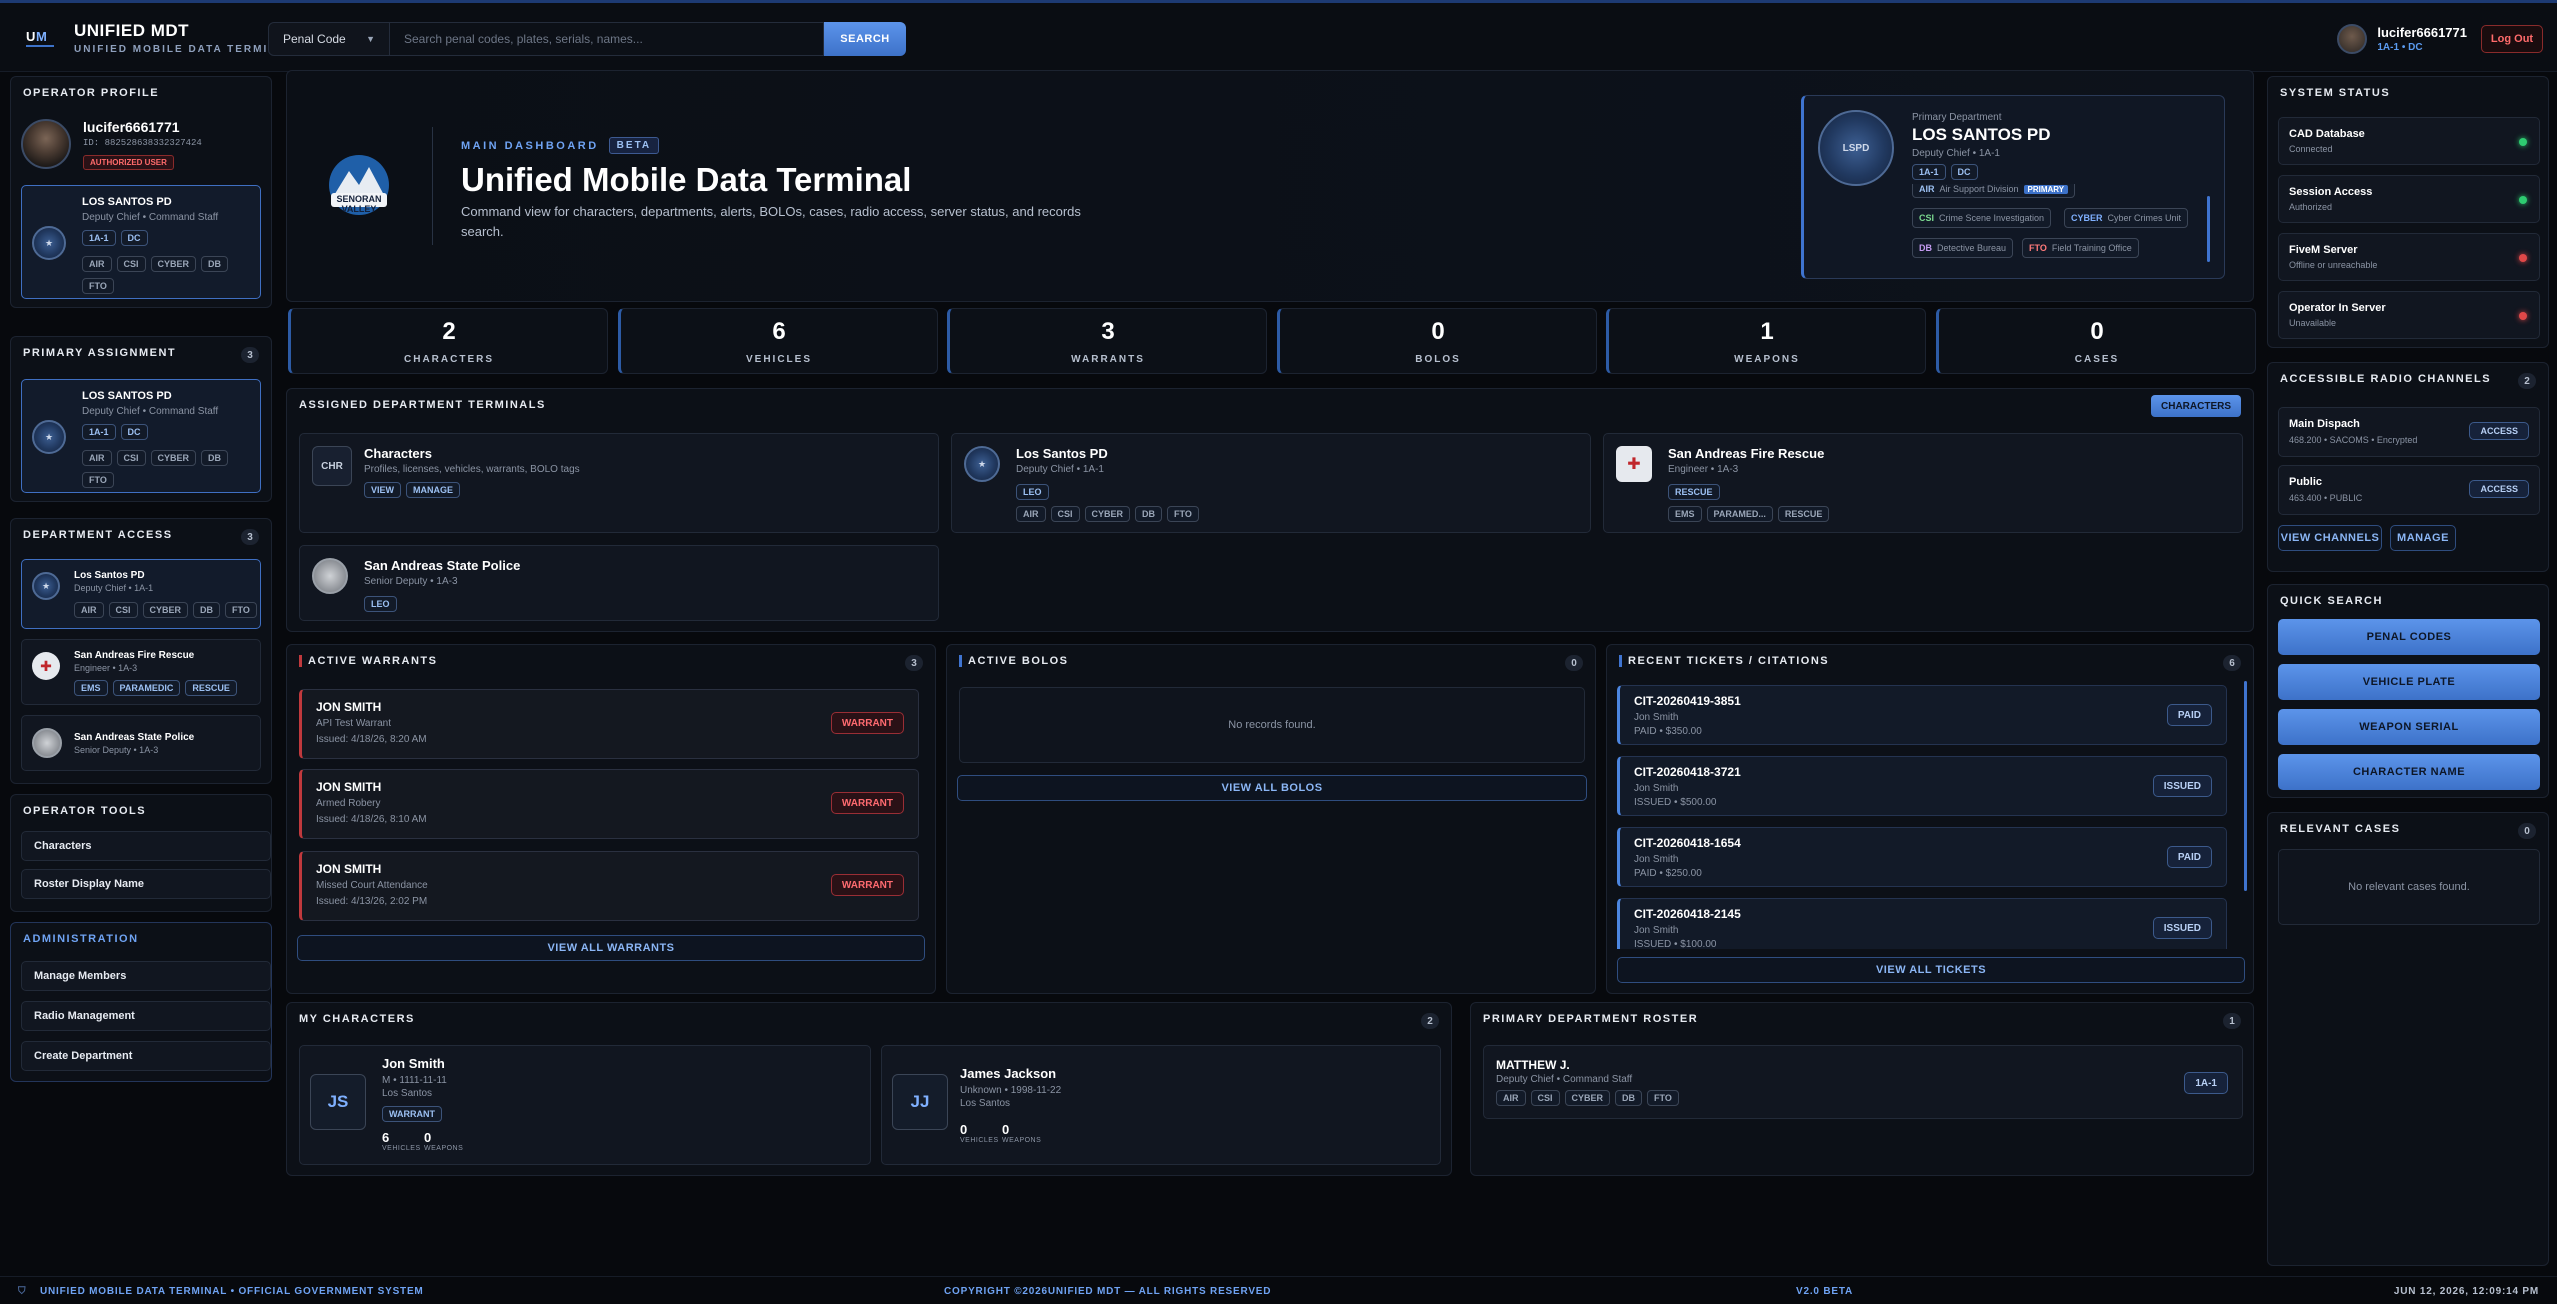 The height and width of the screenshot is (1304, 2557). What do you see at coordinates (1272, 788) in the screenshot?
I see `view-all-bolos-button: VIEW ALL BOLOS` at bounding box center [1272, 788].